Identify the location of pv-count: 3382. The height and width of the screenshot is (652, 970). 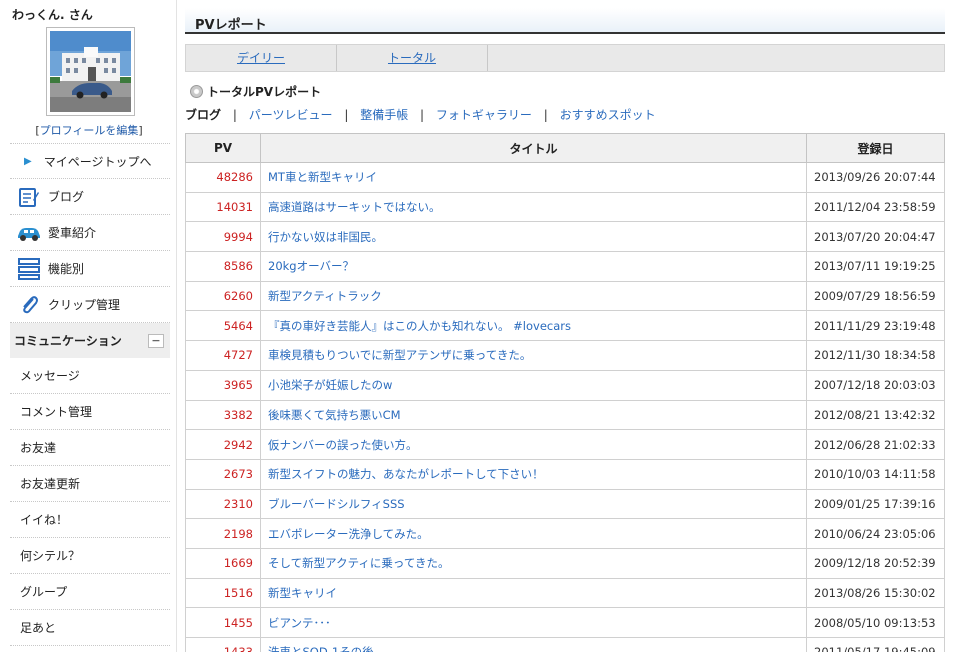
(223, 415).